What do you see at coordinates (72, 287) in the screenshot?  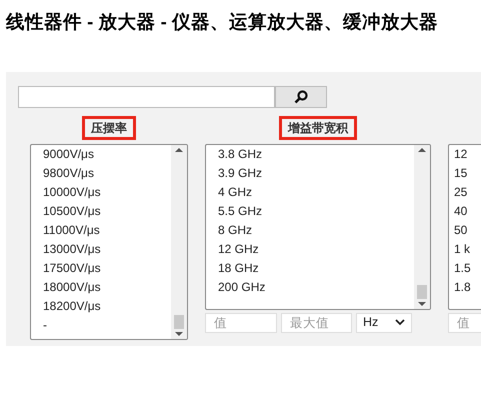 I see `list-option: 18000V/μs` at bounding box center [72, 287].